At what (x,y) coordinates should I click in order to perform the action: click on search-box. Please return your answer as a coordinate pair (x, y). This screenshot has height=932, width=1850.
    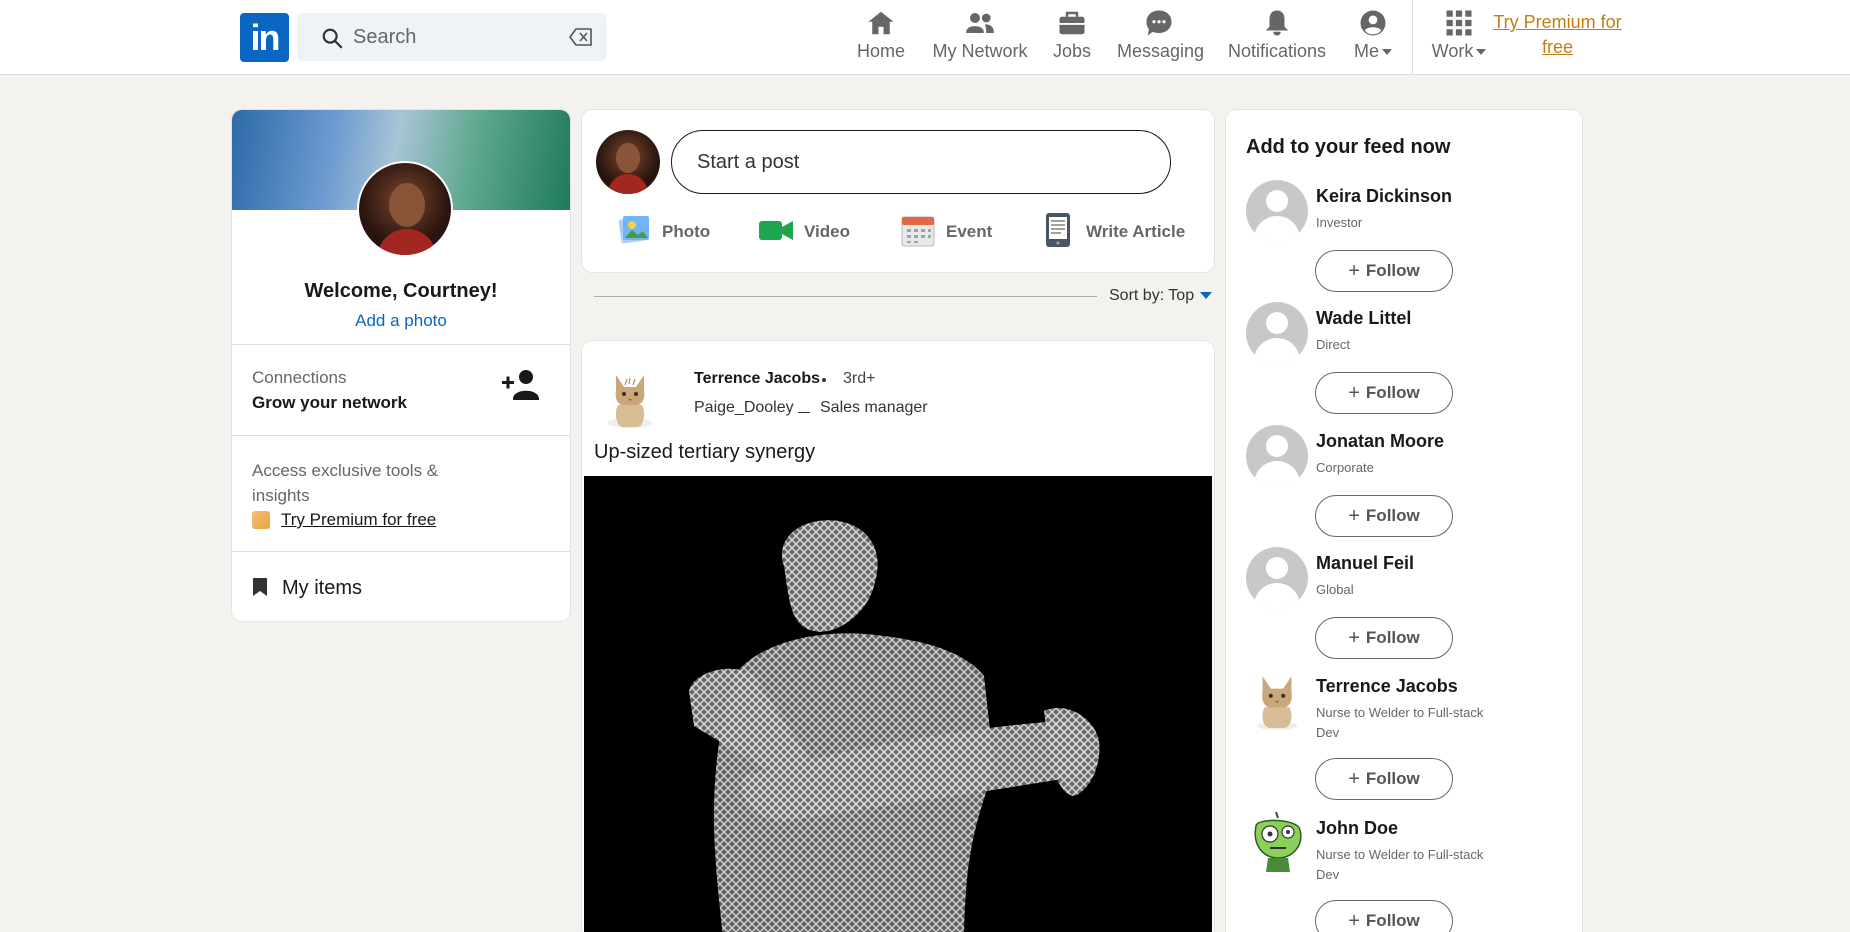
    Looking at the image, I should click on (452, 37).